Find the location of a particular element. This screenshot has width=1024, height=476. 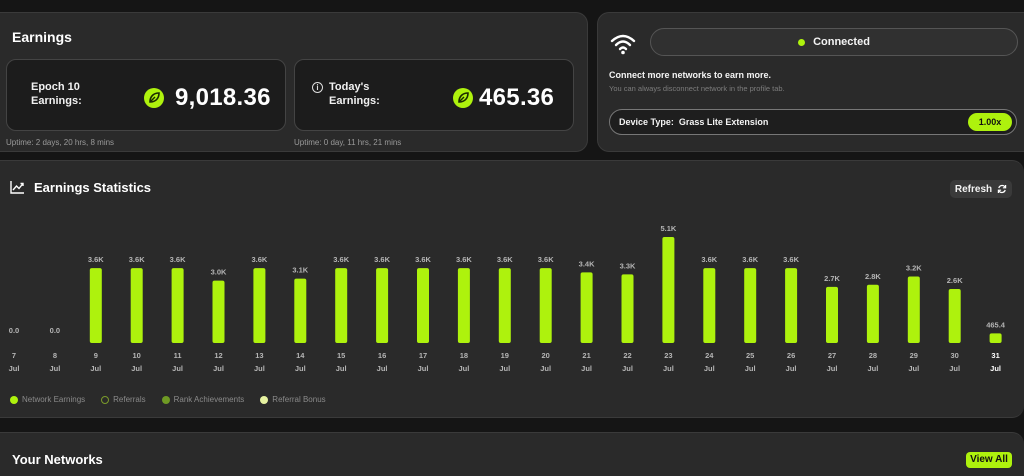

epoch-earnings-label: Epoch 10 Earnings: is located at coordinates (56, 94).